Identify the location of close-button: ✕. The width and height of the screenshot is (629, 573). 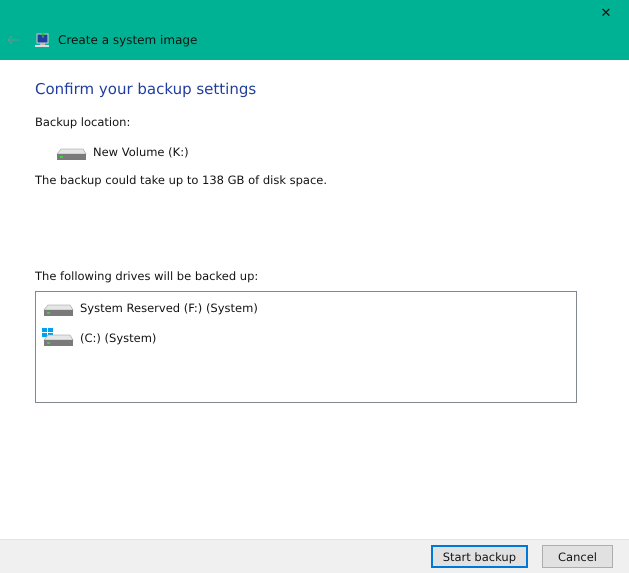
(606, 12).